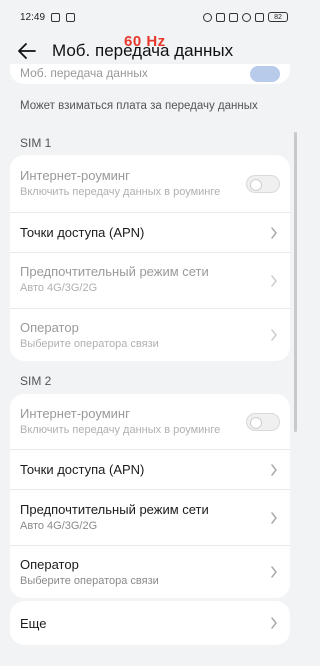 The width and height of the screenshot is (320, 666). Describe the element at coordinates (120, 430) in the screenshot. I see `sim2-roaming-subtitle: Включить передачу данных в роуминге` at that location.